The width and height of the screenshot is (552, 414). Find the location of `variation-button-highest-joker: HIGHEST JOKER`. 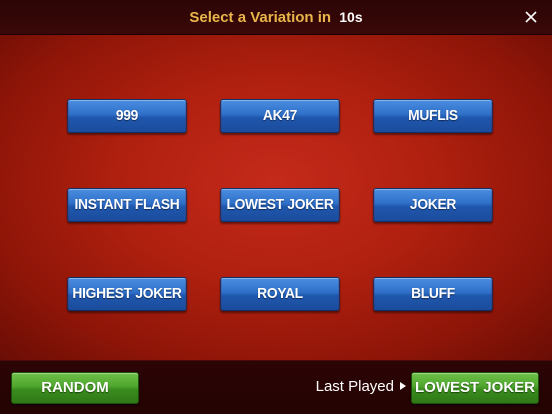

variation-button-highest-joker: HIGHEST JOKER is located at coordinates (127, 294).